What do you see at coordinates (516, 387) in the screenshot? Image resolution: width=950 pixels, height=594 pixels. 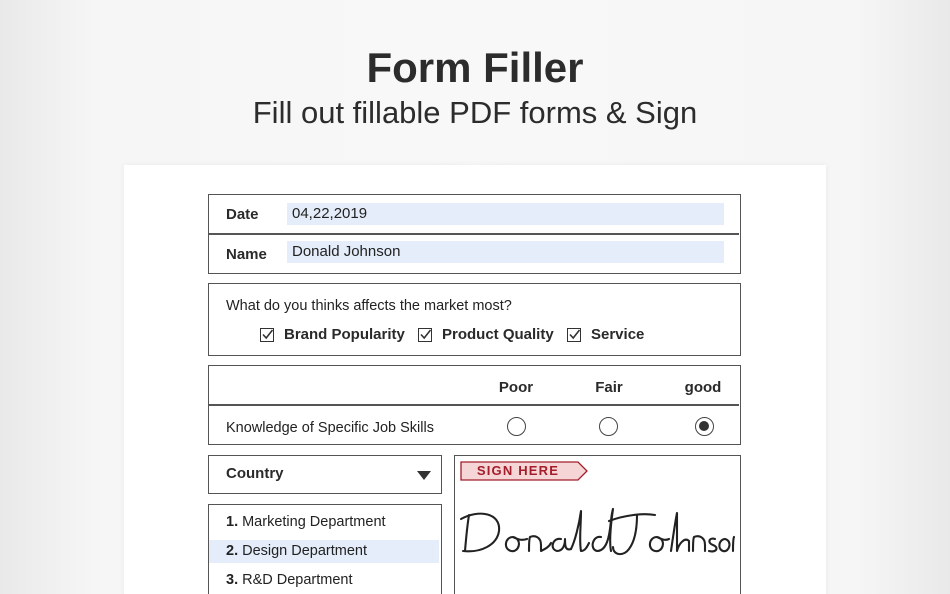 I see `column-poor: Poor` at bounding box center [516, 387].